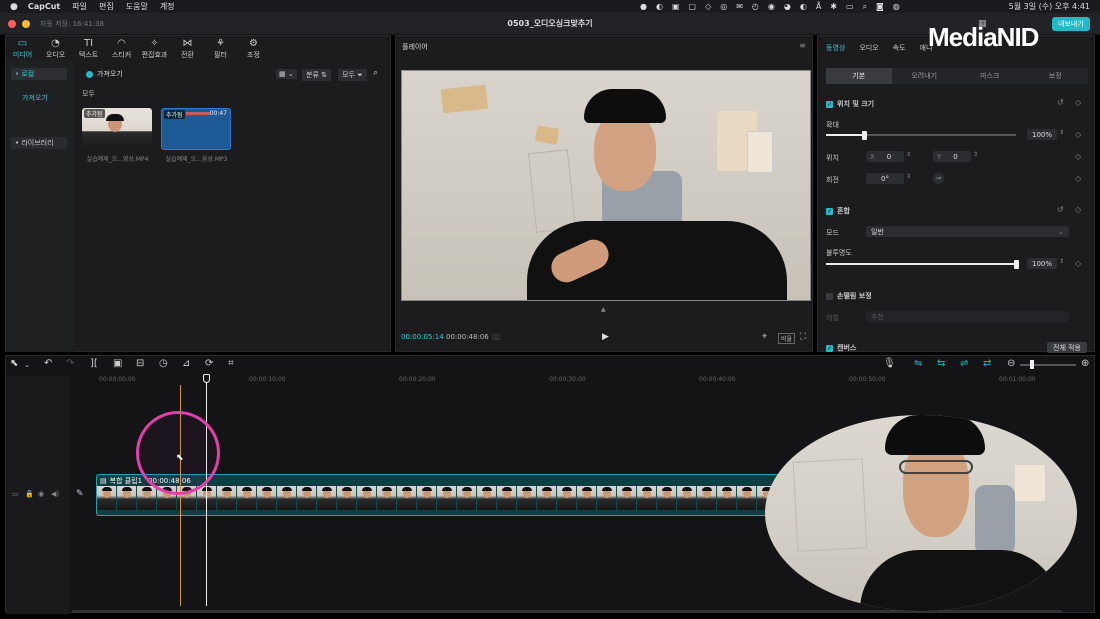 The image size is (1100, 619). I want to click on preview-axis-icon: ⇄, so click(987, 363).